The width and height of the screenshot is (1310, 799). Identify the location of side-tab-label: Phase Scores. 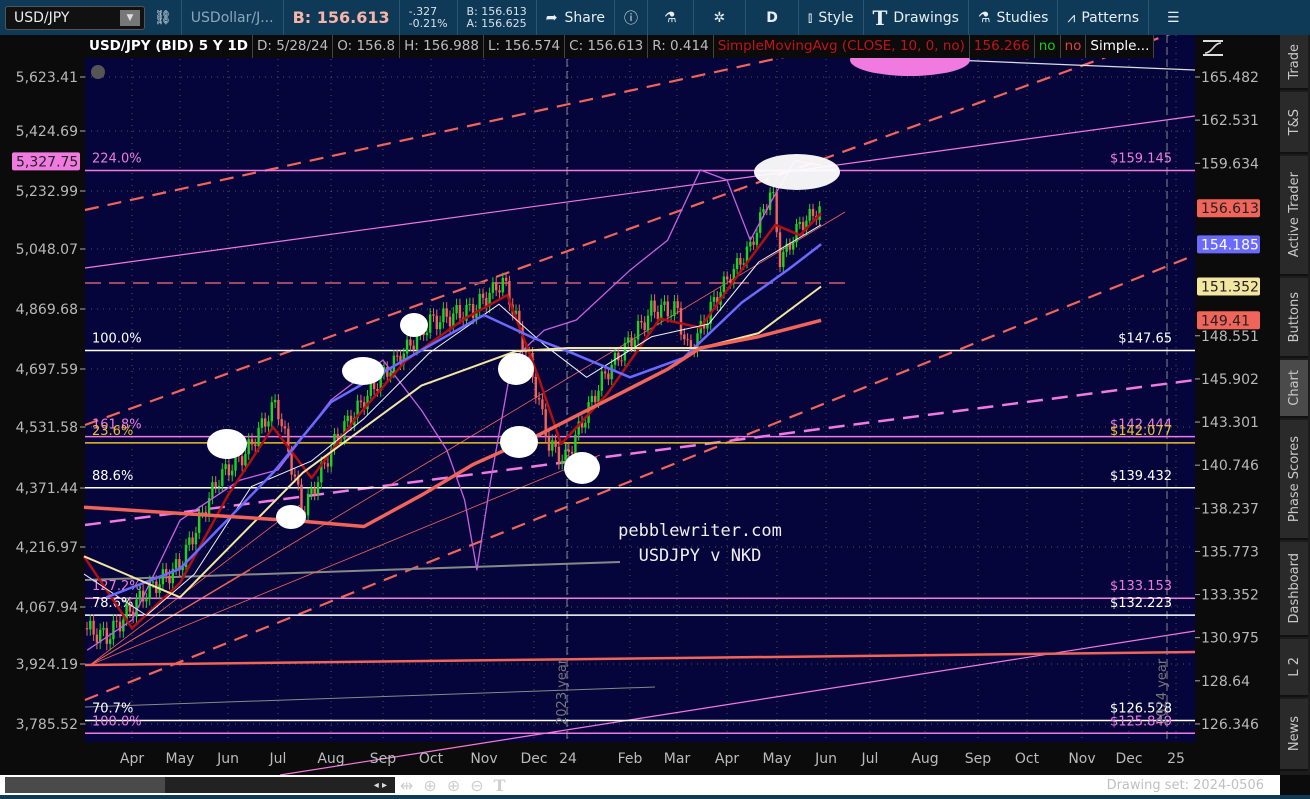
(1294, 479).